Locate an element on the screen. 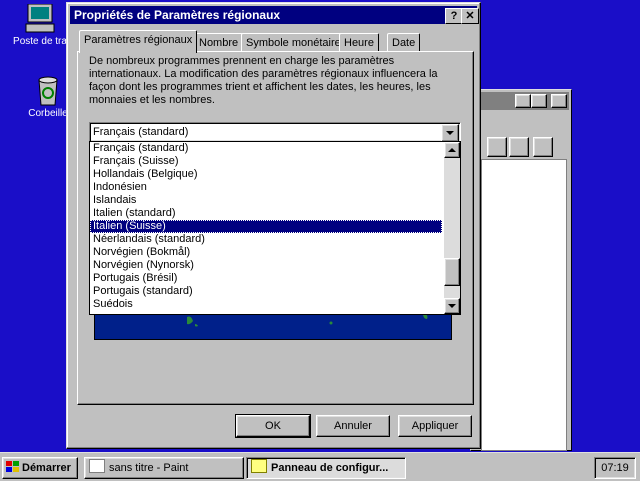 This screenshot has height=481, width=640. scroll-thumb is located at coordinates (452, 272).